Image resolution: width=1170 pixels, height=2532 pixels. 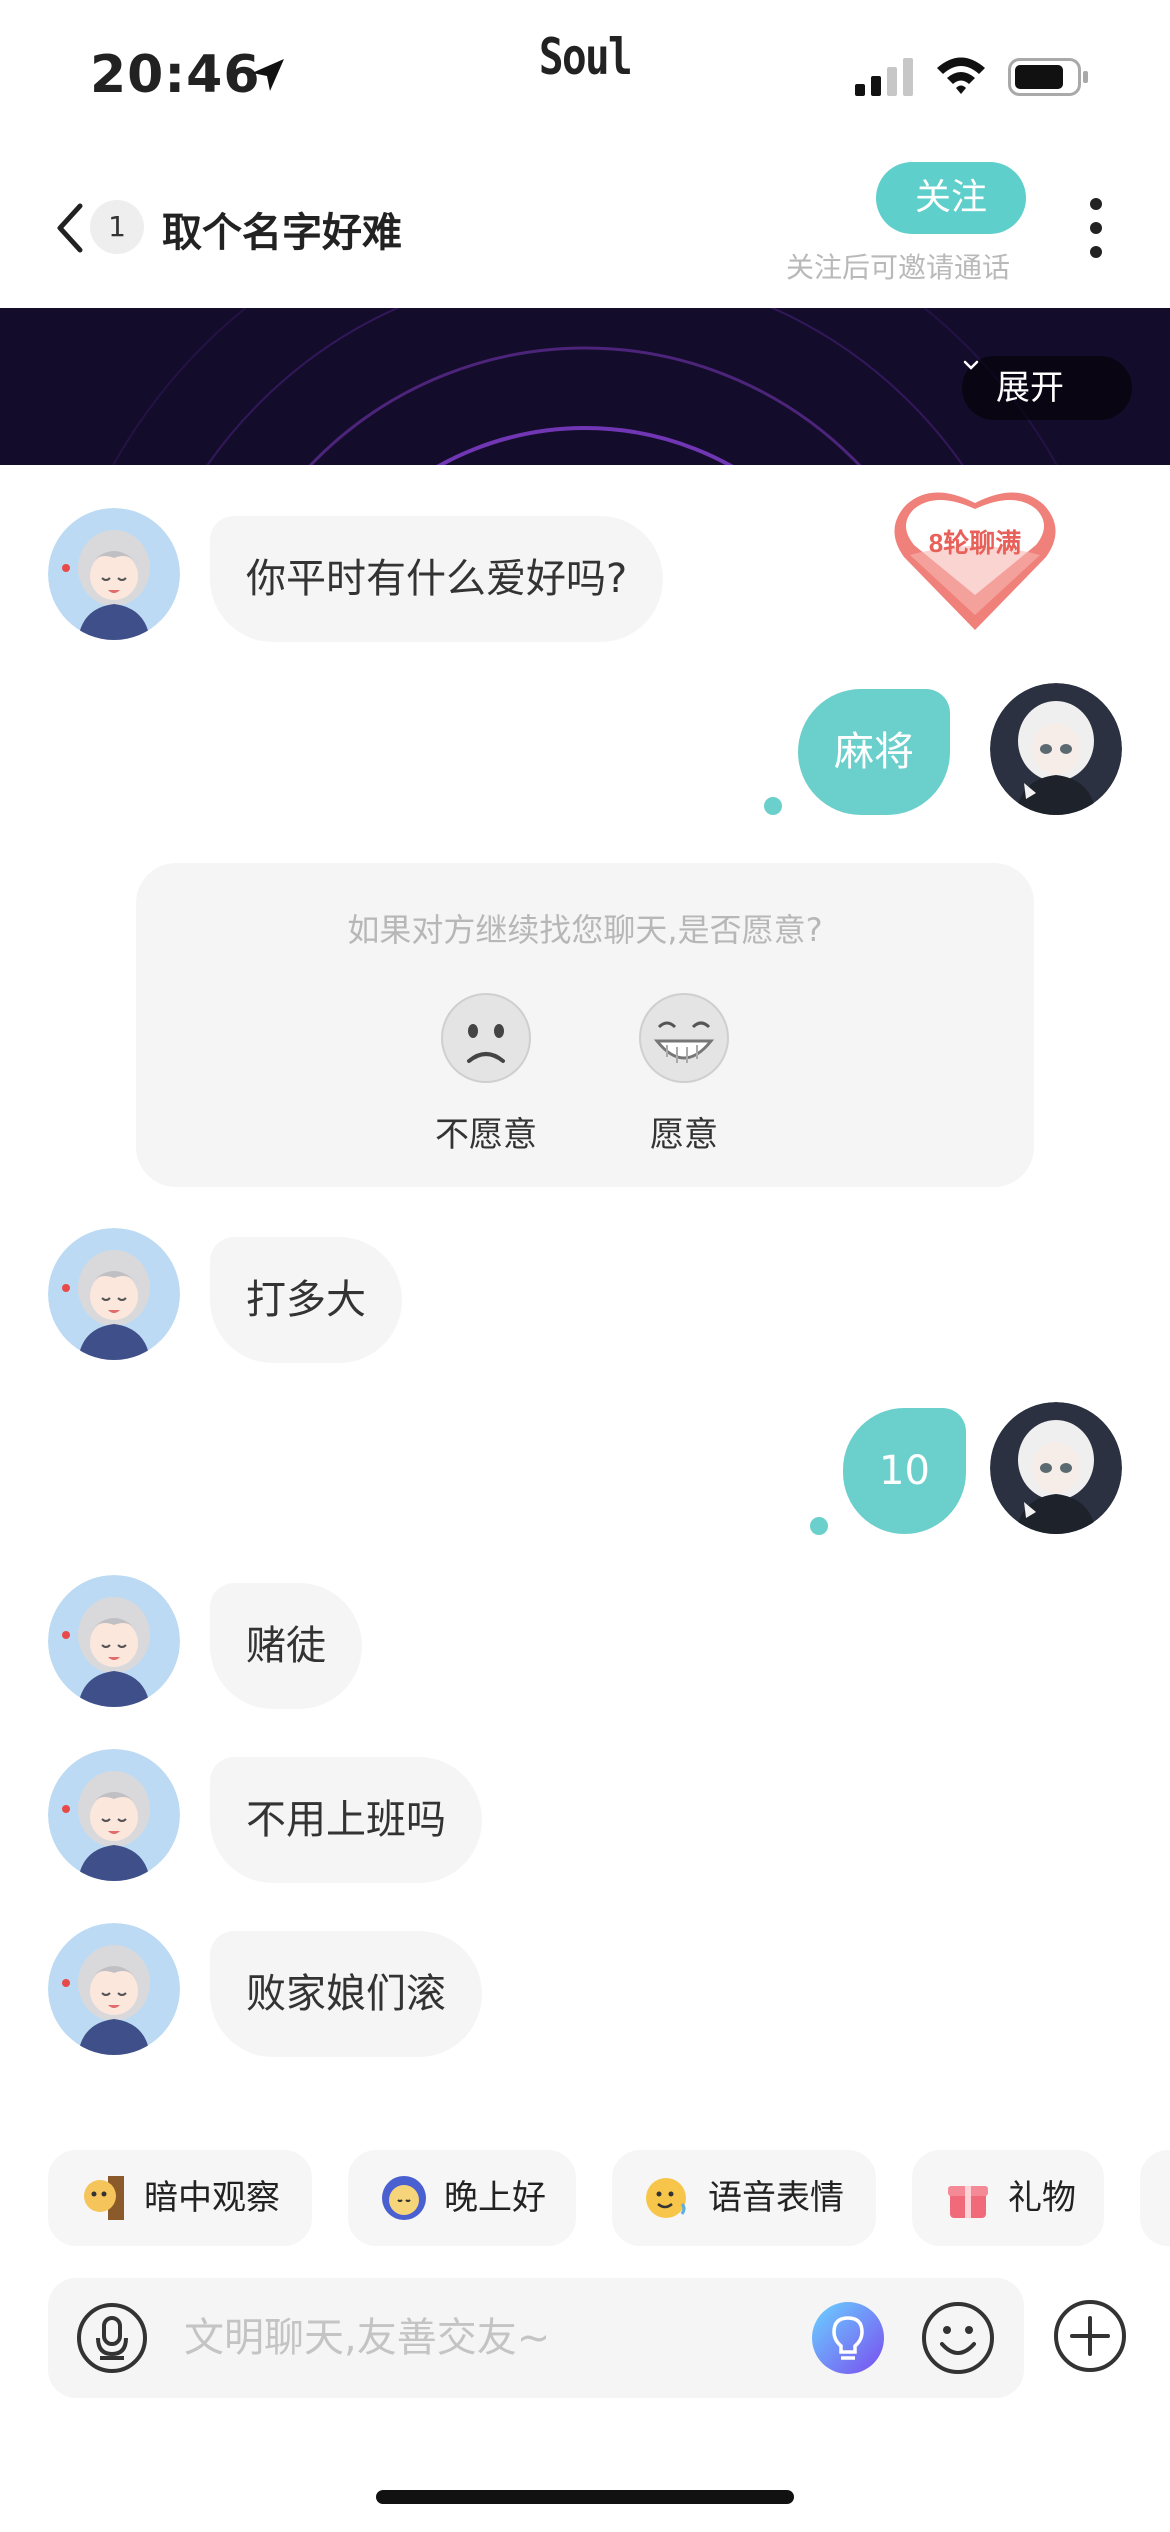 I want to click on message-bubble: 你平时有什么爱好吗?, so click(x=437, y=579).